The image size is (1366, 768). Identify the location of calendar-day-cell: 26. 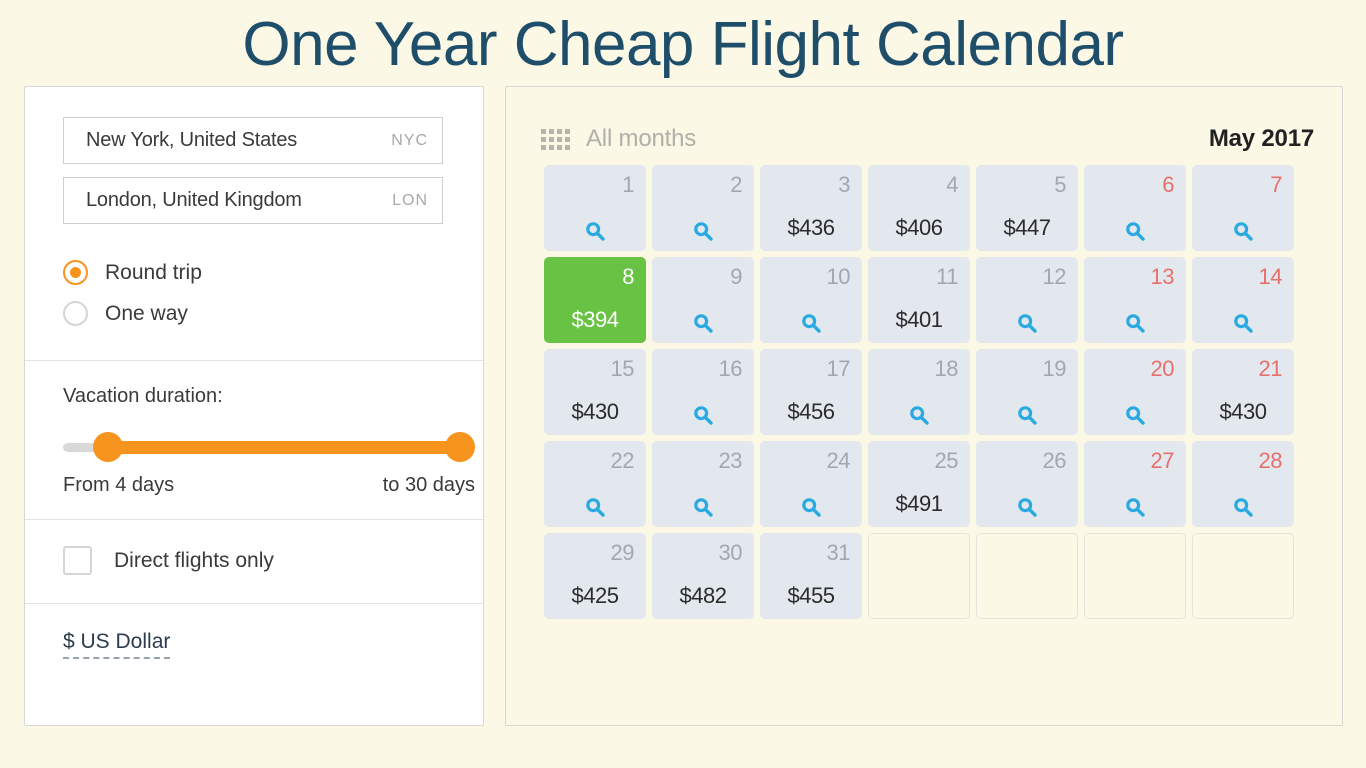
(1027, 484).